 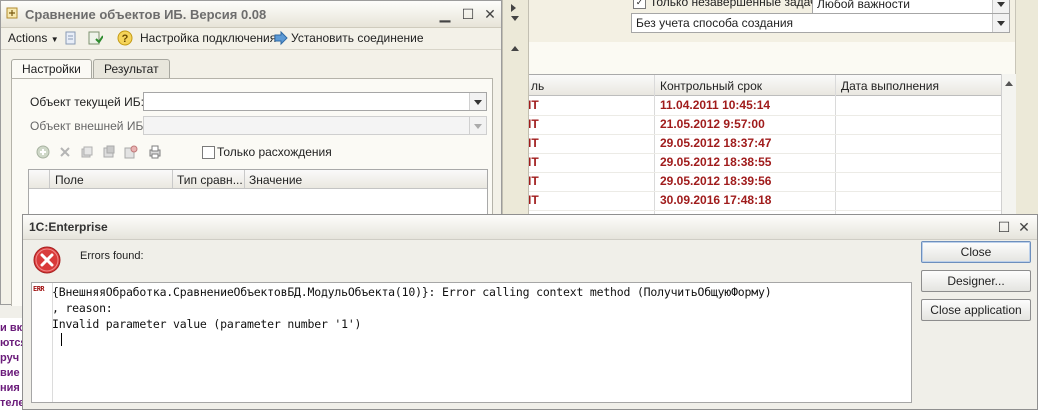 What do you see at coordinates (61, 339) in the screenshot?
I see `text-caret` at bounding box center [61, 339].